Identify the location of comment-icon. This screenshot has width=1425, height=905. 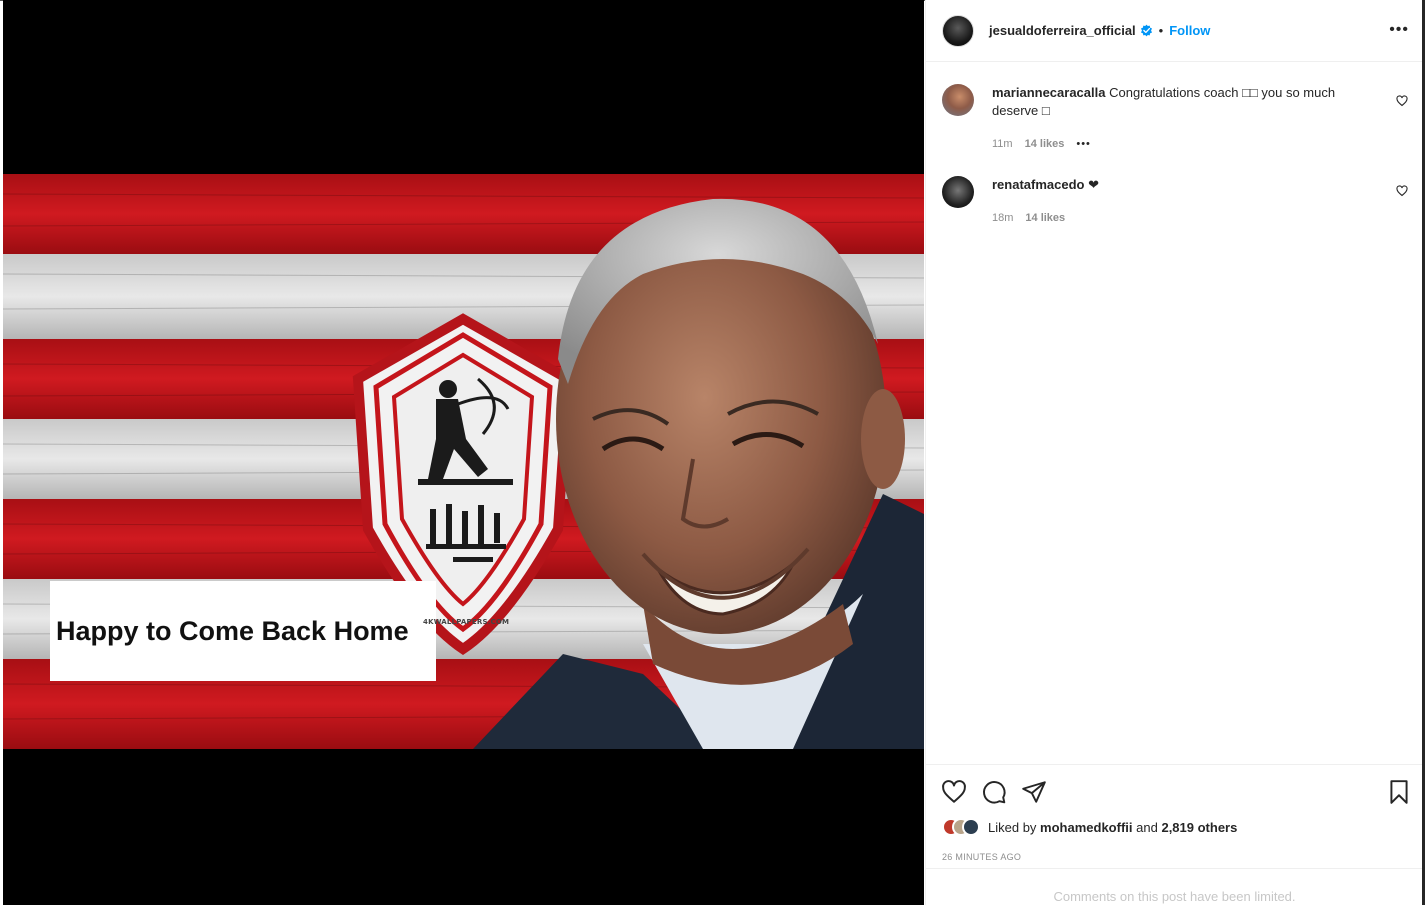
(994, 792).